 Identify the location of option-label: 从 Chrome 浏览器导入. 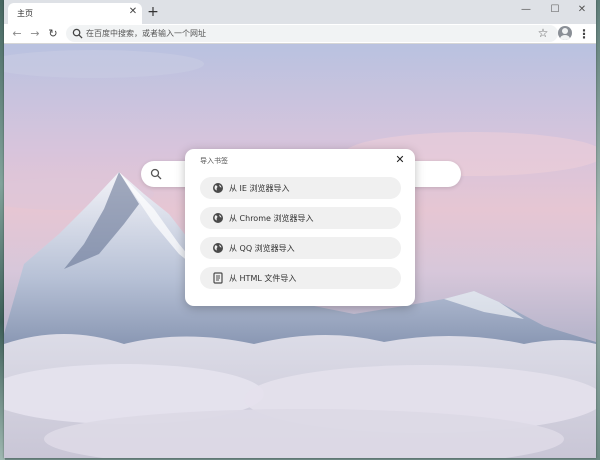
(271, 218).